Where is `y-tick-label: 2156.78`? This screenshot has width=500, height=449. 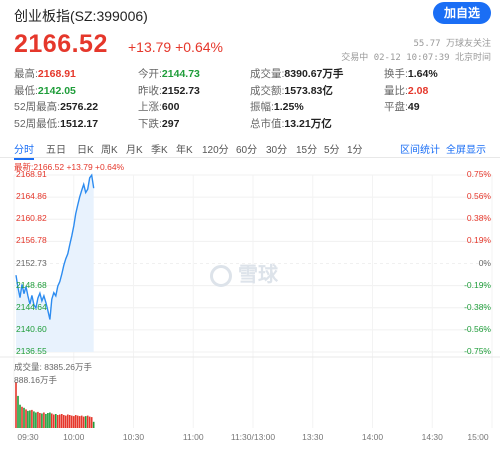 y-tick-label: 2156.78 is located at coordinates (31, 240).